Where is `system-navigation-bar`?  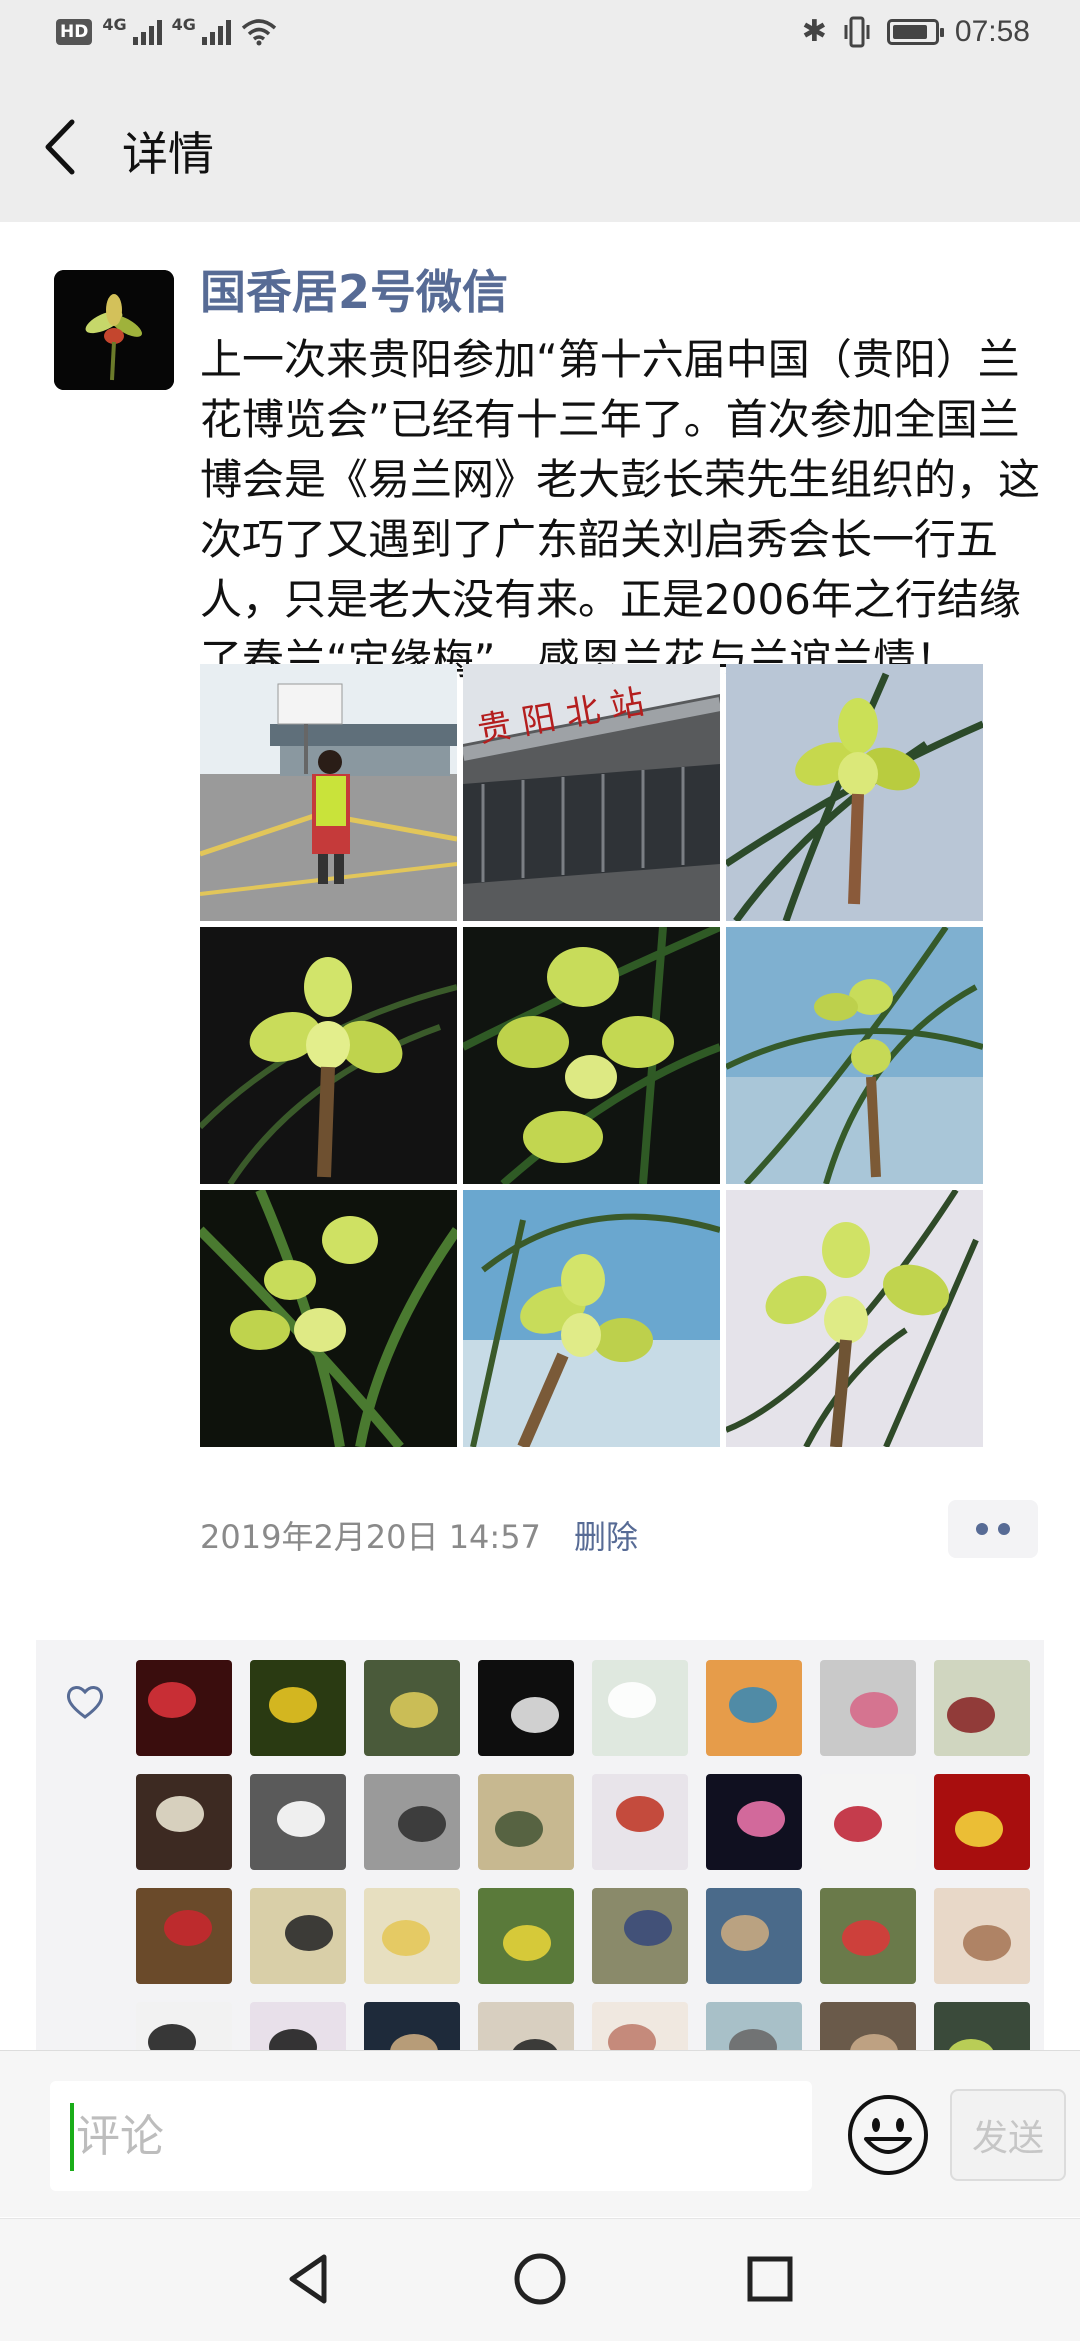 system-navigation-bar is located at coordinates (540, 2279).